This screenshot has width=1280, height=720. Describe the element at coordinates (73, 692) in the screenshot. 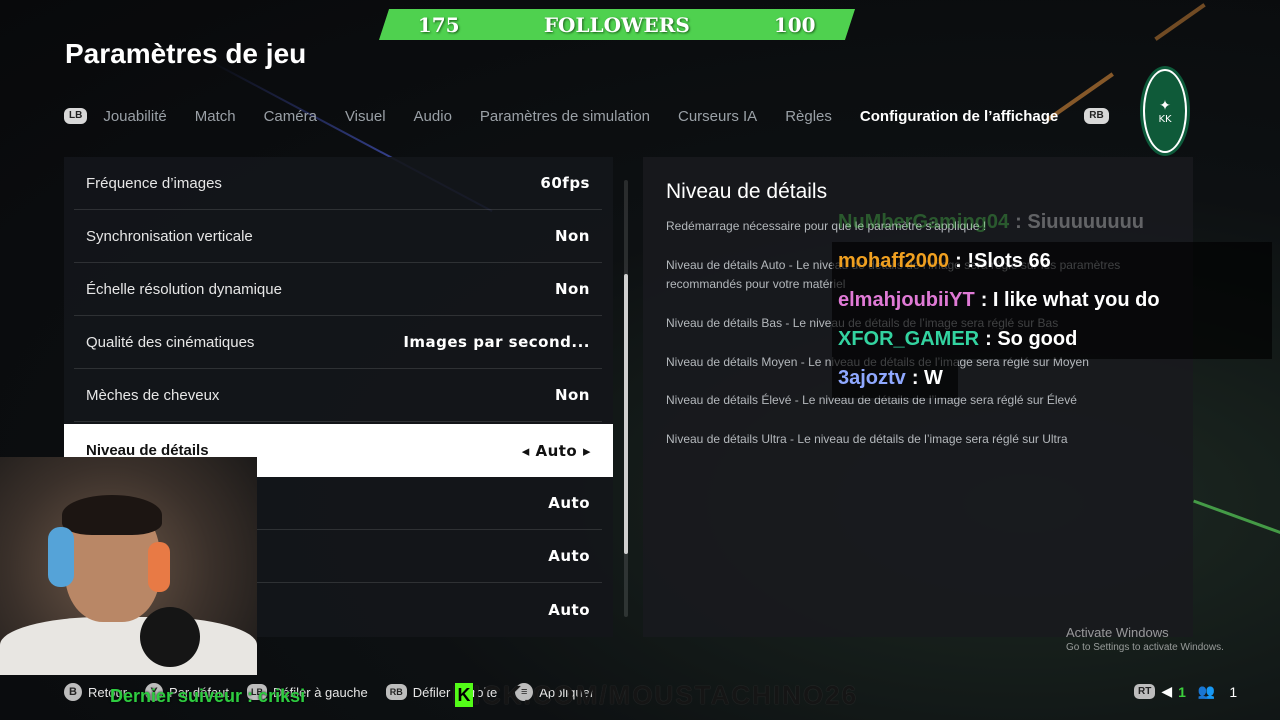

I see `b-button-icon: B` at that location.